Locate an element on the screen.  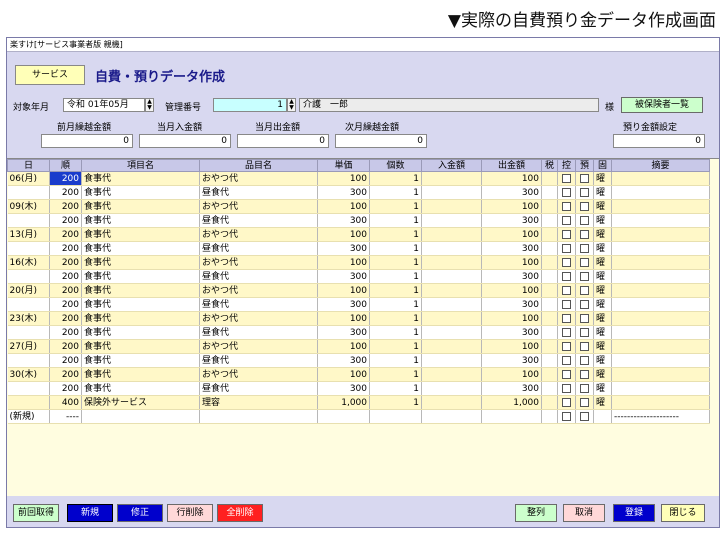
target-month-field: 令和 01年05月 is located at coordinates (104, 105).